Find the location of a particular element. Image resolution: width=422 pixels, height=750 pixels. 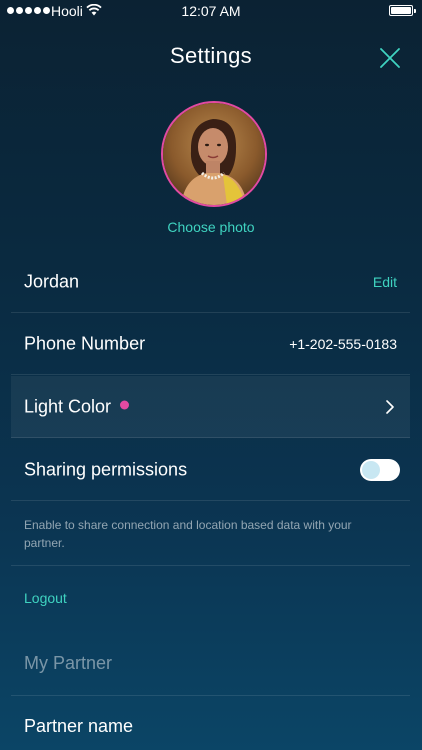

chevron-right-icon is located at coordinates (390, 407).